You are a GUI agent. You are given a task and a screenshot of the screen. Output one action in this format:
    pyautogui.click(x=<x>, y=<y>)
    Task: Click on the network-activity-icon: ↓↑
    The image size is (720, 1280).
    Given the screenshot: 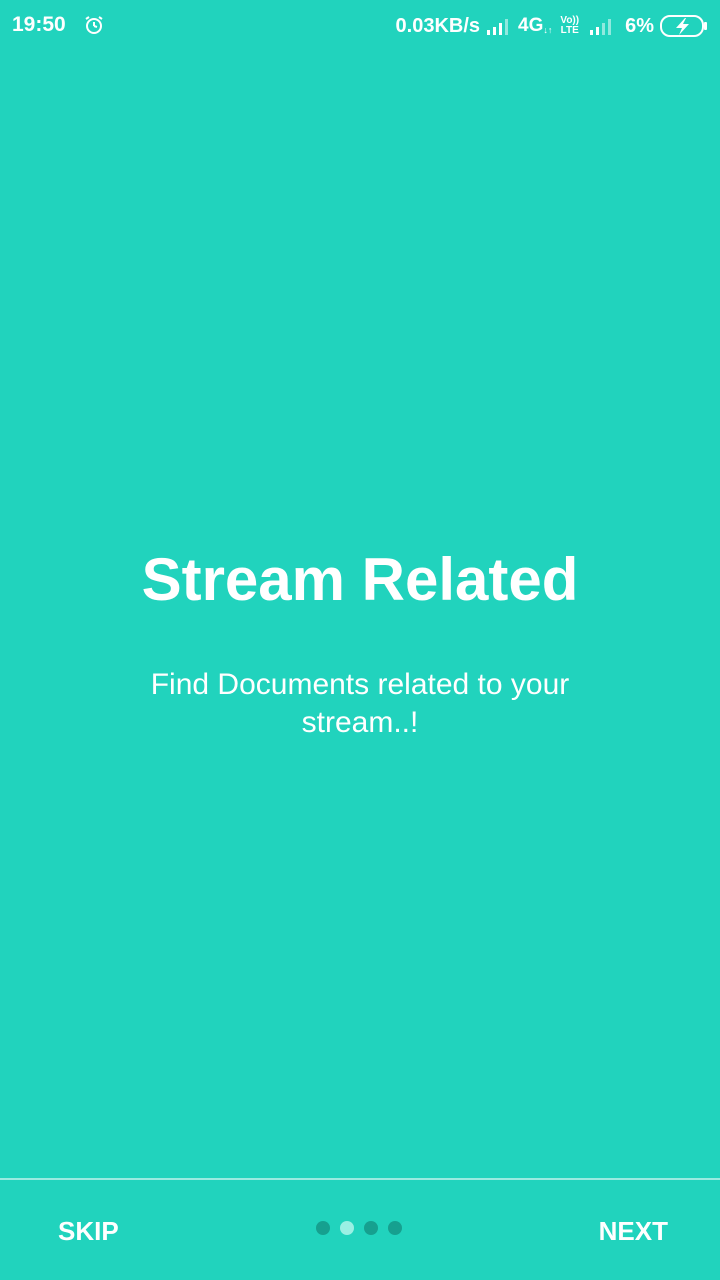 What is the action you would take?
    pyautogui.click(x=548, y=30)
    